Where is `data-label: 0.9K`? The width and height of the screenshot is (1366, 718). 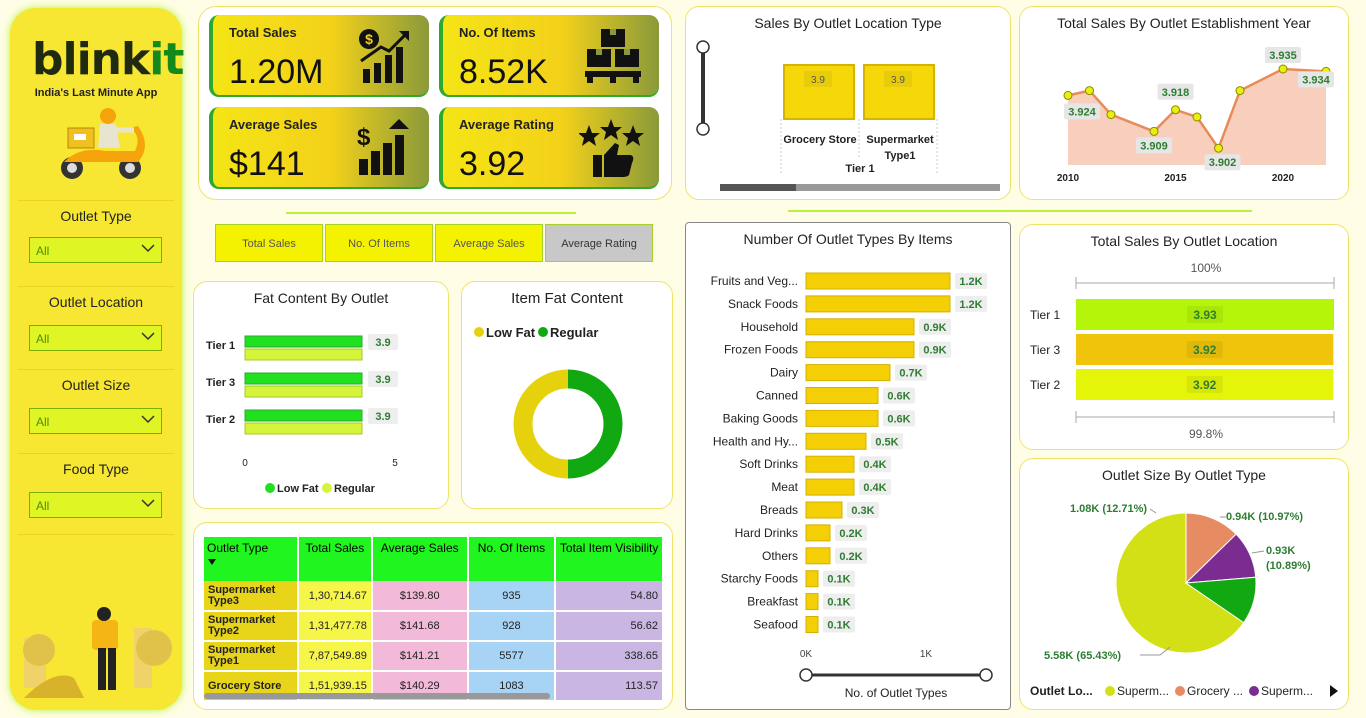
data-label: 0.9K is located at coordinates (934, 351).